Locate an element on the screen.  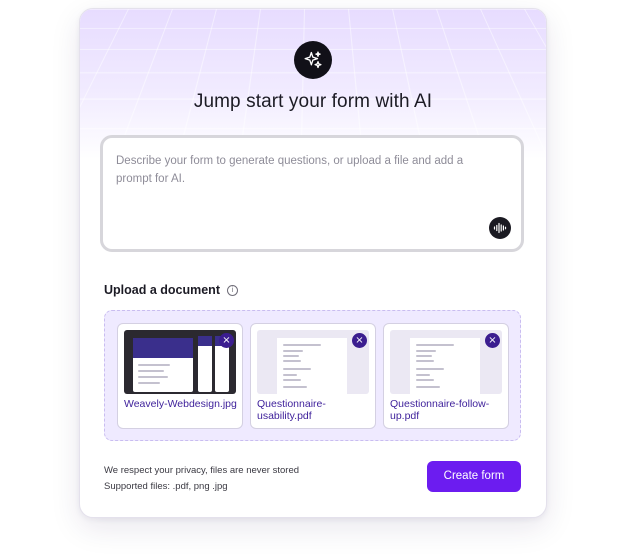
file-card: × Questionnaire-follow-up.pdf is located at coordinates (446, 376).